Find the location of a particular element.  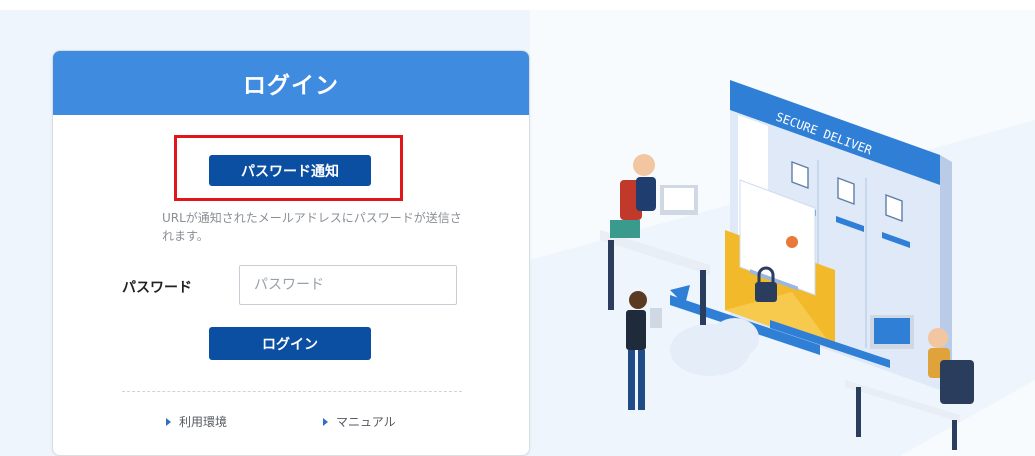

environment-link-label: 利用環境 is located at coordinates (203, 422).